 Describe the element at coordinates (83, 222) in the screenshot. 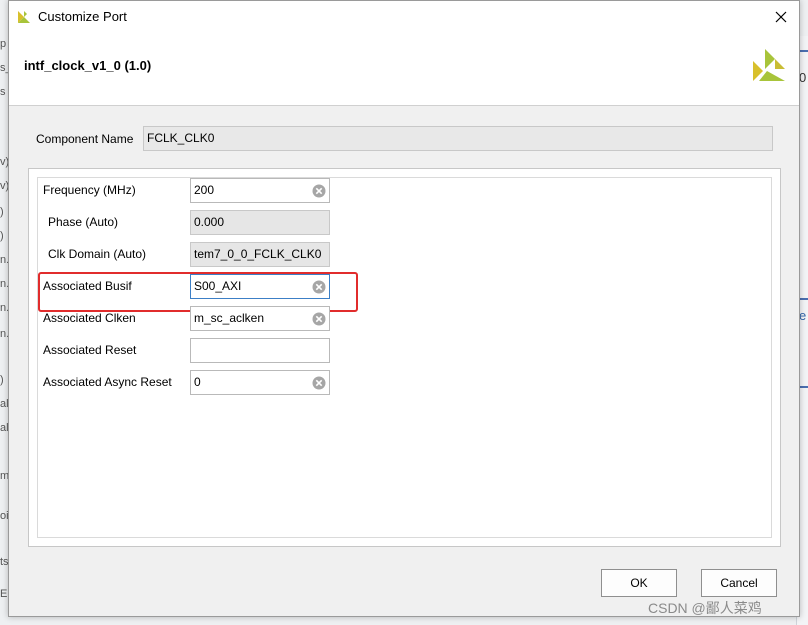

I see `phase-label: Phase (Auto)` at that location.